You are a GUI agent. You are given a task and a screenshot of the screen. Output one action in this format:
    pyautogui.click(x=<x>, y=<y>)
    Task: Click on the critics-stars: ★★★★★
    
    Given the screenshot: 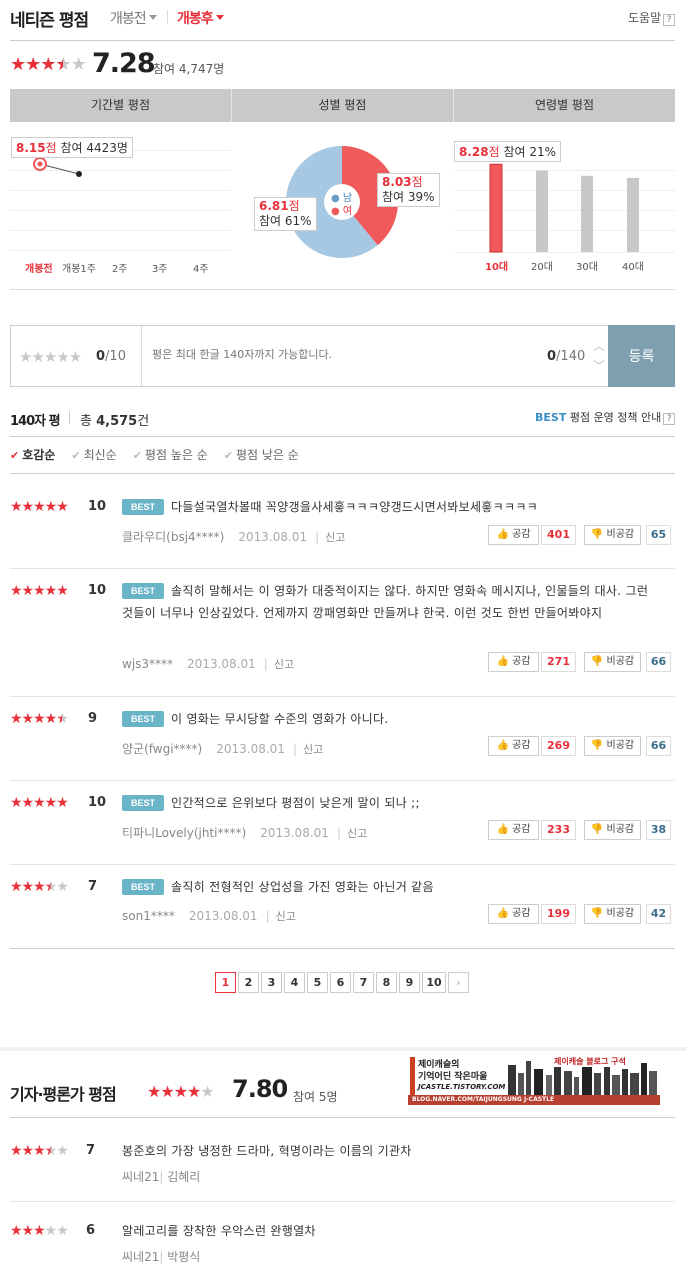 What is the action you would take?
    pyautogui.click(x=181, y=1091)
    